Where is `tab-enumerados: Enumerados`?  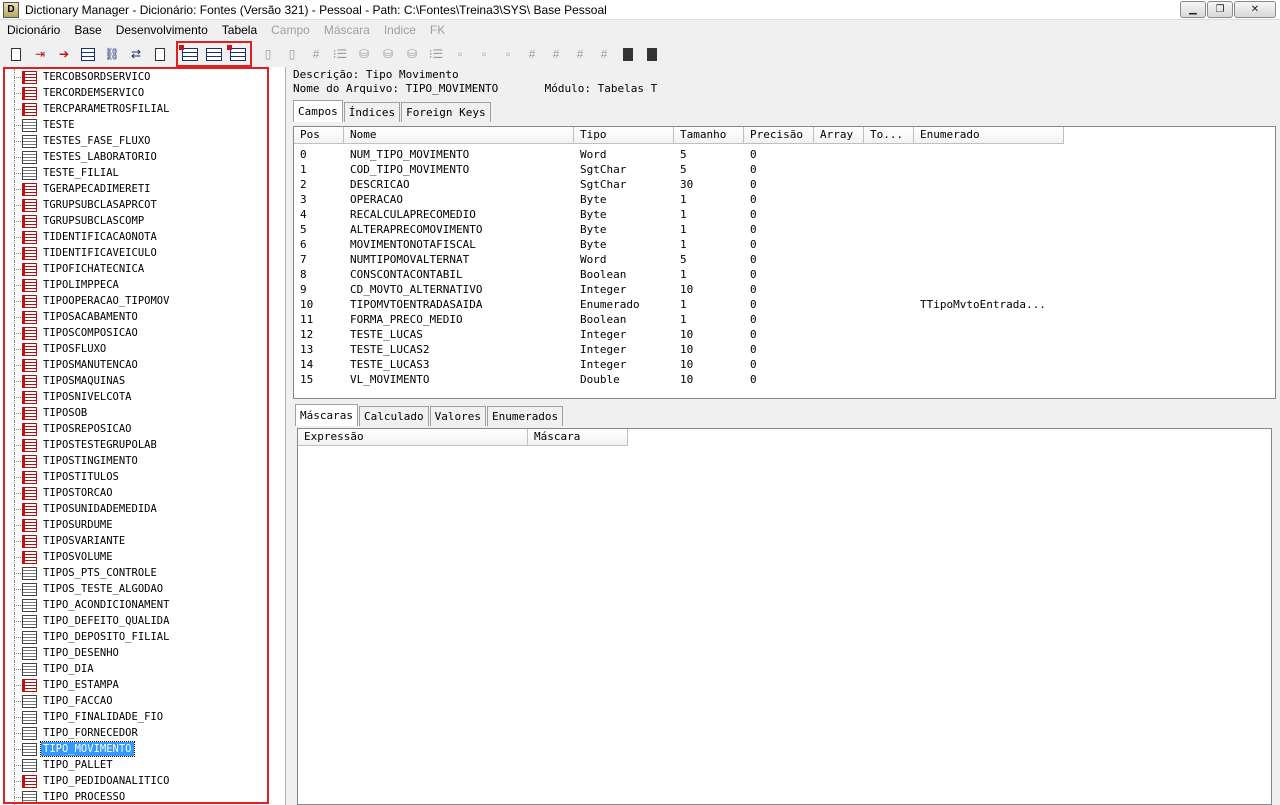
tab-enumerados: Enumerados is located at coordinates (525, 416).